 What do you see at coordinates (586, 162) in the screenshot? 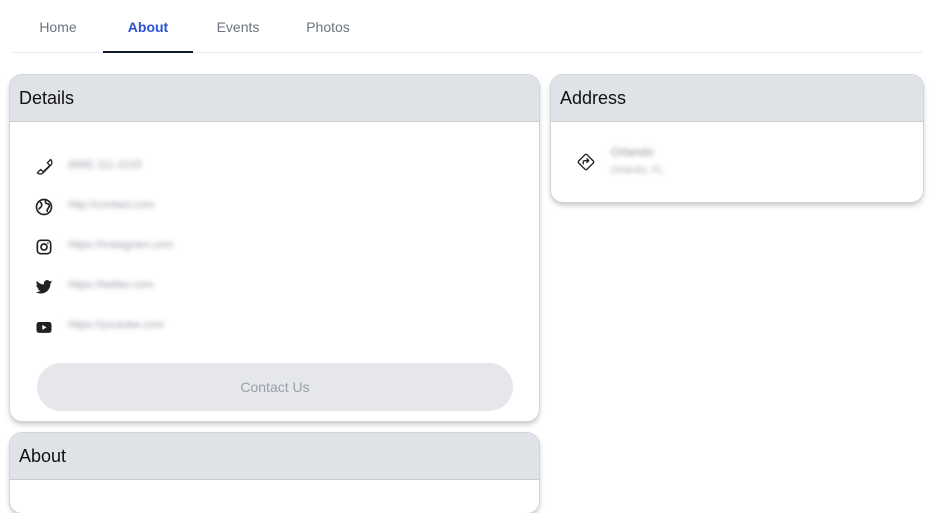
I see `directions-icon` at bounding box center [586, 162].